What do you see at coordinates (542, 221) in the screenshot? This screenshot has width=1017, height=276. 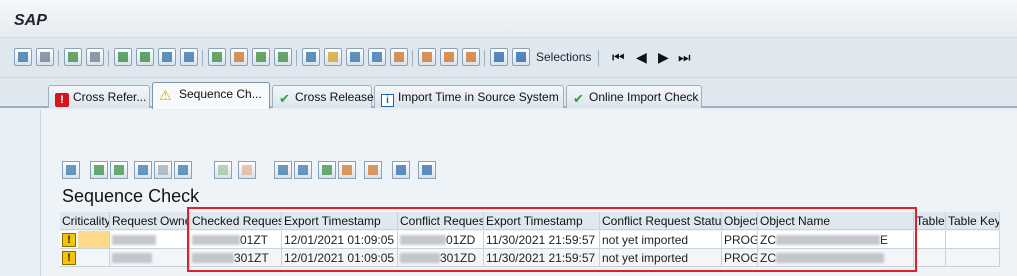 I see `column-header-conflict-export-timestamp: Export Timestamp` at bounding box center [542, 221].